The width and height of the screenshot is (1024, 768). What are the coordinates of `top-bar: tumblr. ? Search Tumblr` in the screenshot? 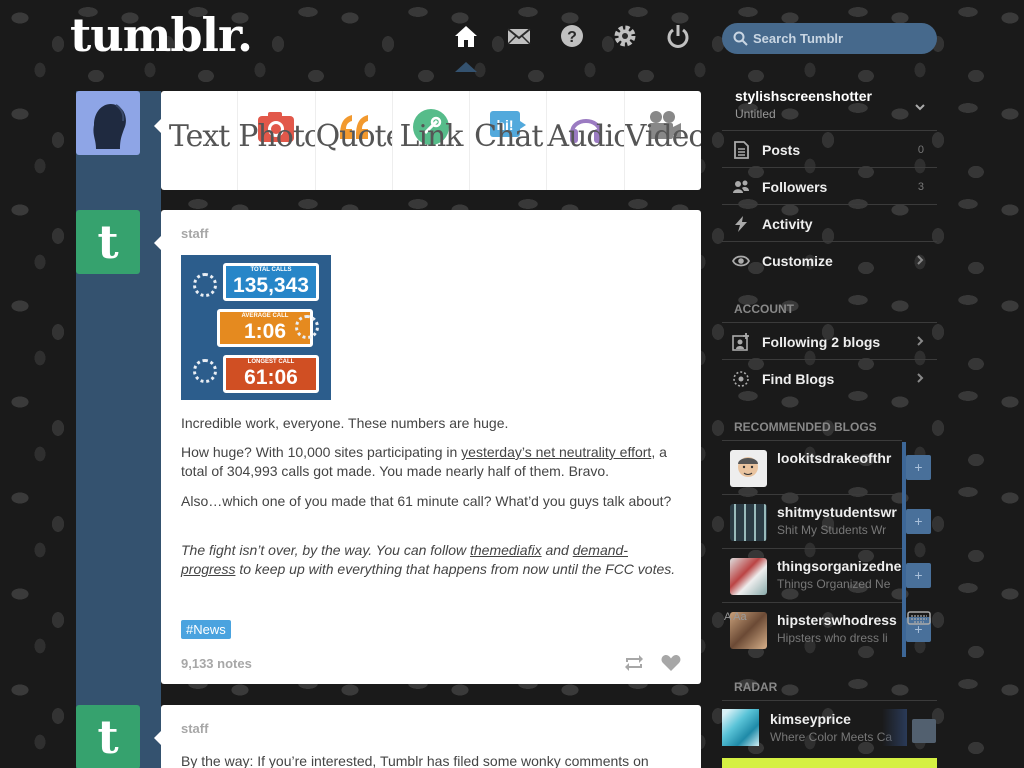 It's located at (512, 40).